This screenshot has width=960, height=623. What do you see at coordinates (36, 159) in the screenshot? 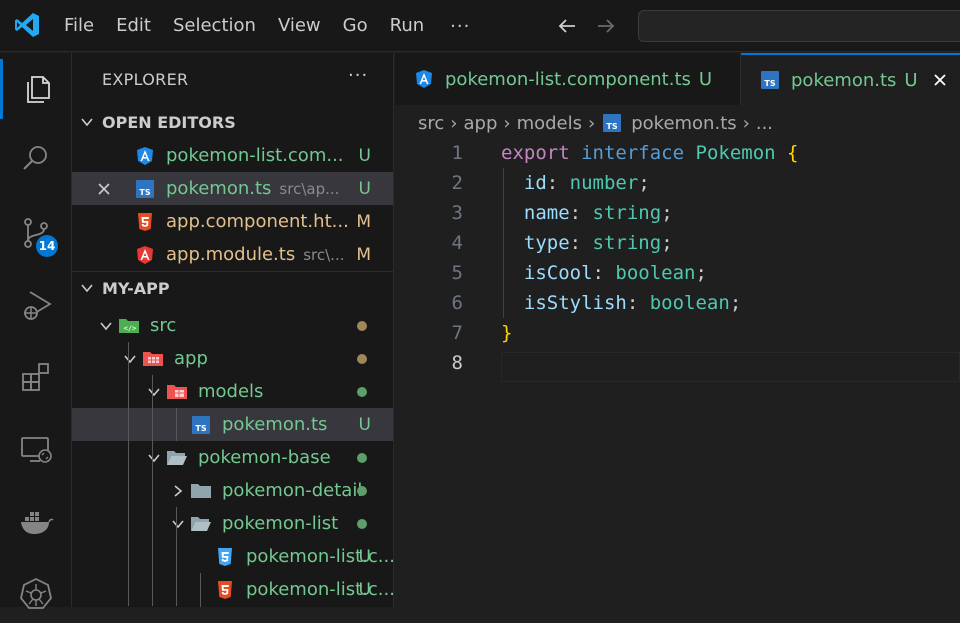
I see `search-activity` at bounding box center [36, 159].